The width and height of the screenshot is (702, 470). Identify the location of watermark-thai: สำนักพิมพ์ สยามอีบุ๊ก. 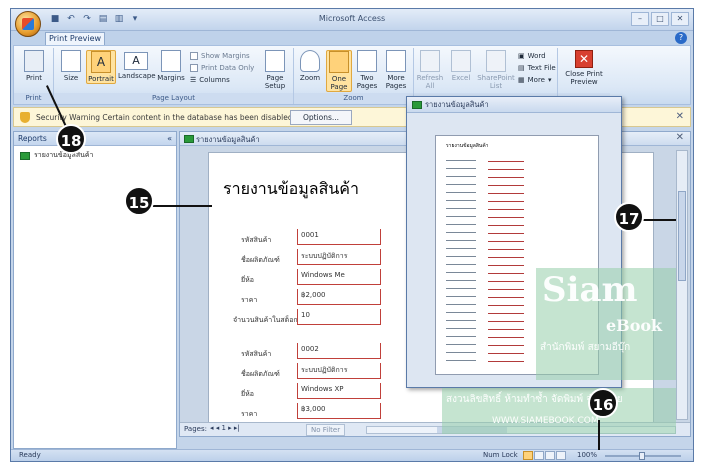
(585, 347).